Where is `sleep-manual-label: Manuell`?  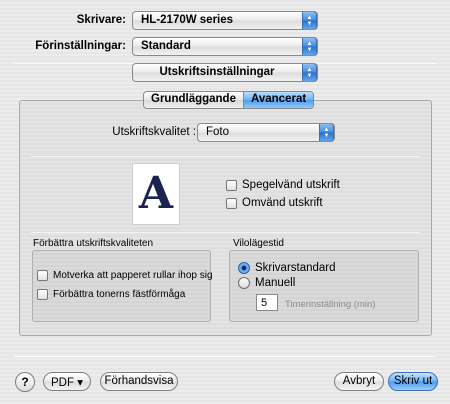
sleep-manual-label: Manuell is located at coordinates (275, 283).